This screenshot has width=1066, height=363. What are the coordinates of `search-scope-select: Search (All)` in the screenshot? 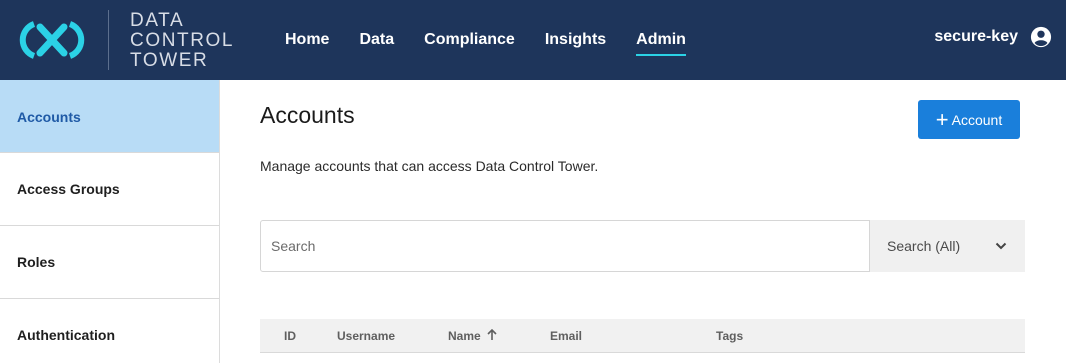 It's located at (947, 246).